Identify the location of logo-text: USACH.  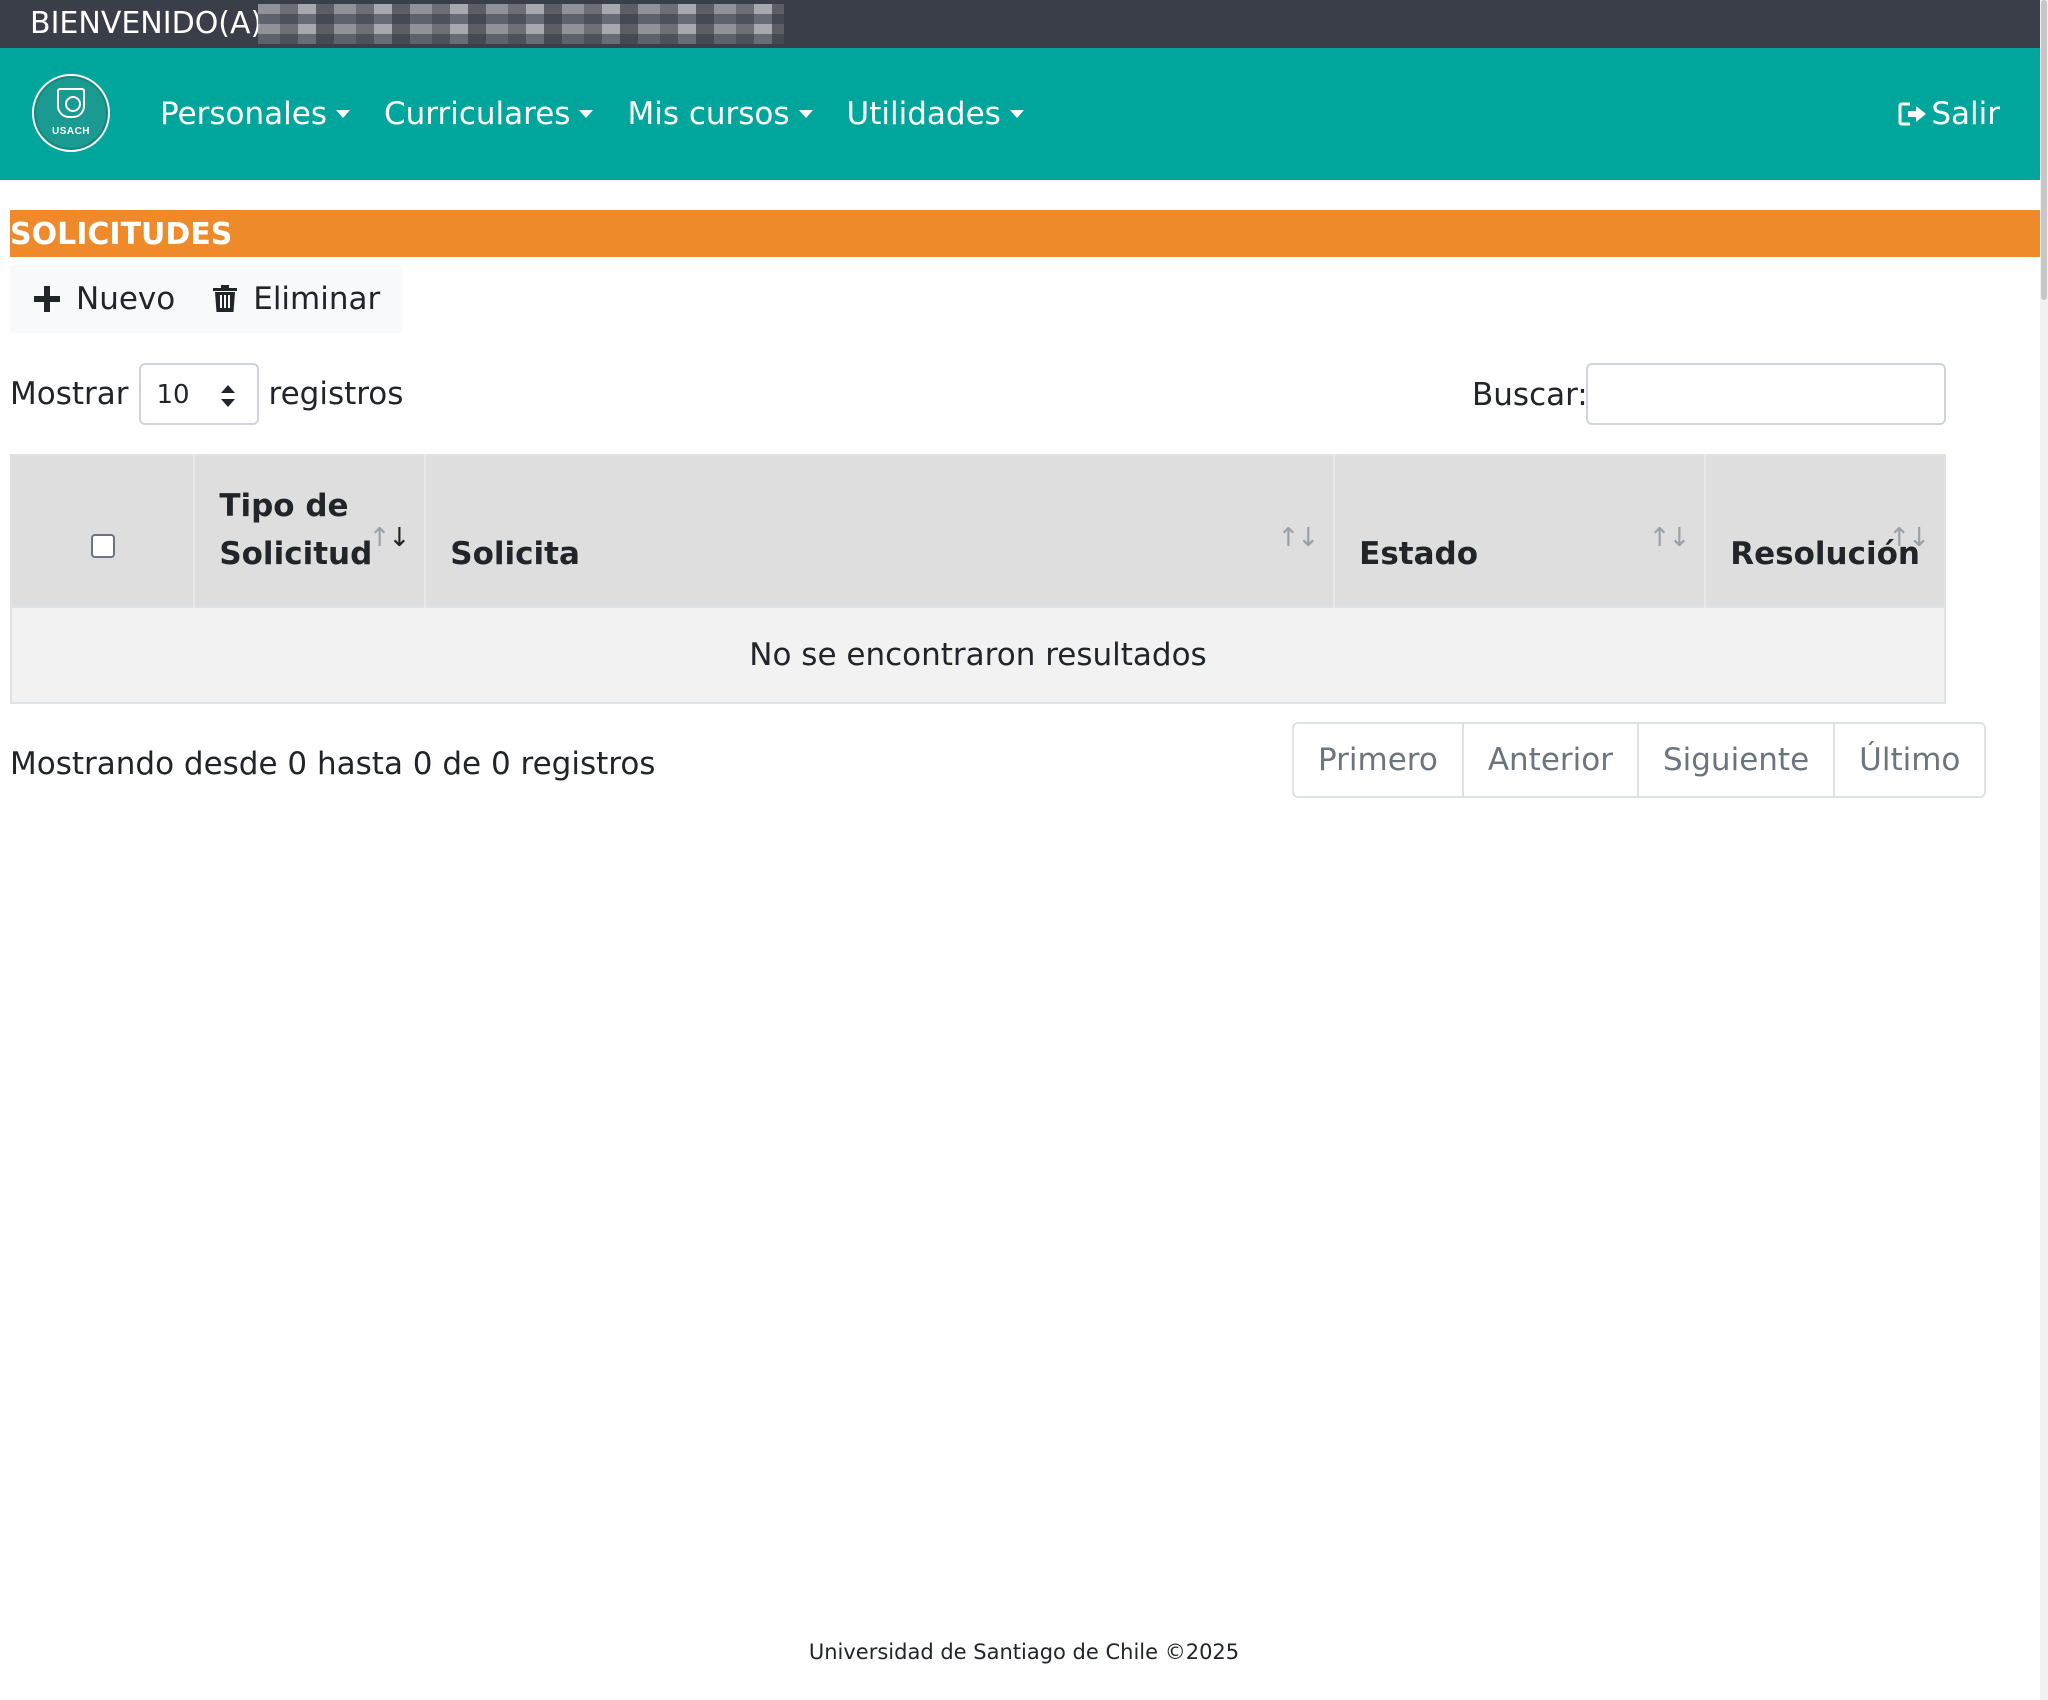
(71, 131).